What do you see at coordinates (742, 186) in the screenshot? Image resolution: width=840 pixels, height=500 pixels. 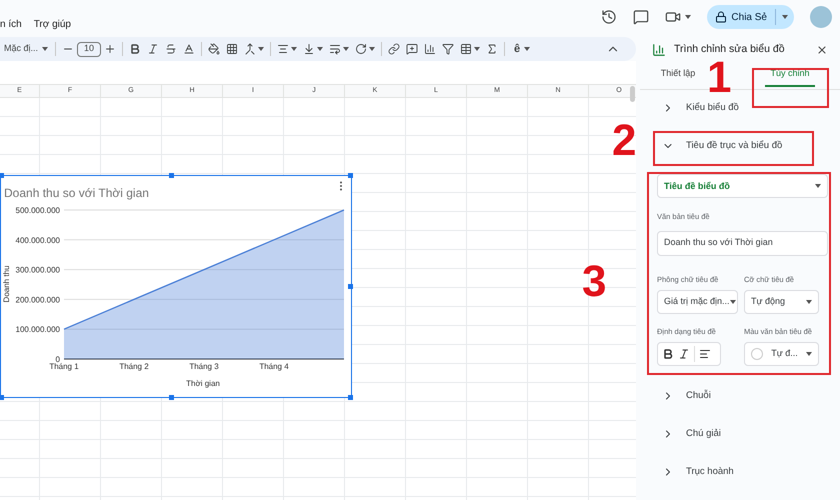 I see `title-target-select: Tiêu đề biểu đồ` at bounding box center [742, 186].